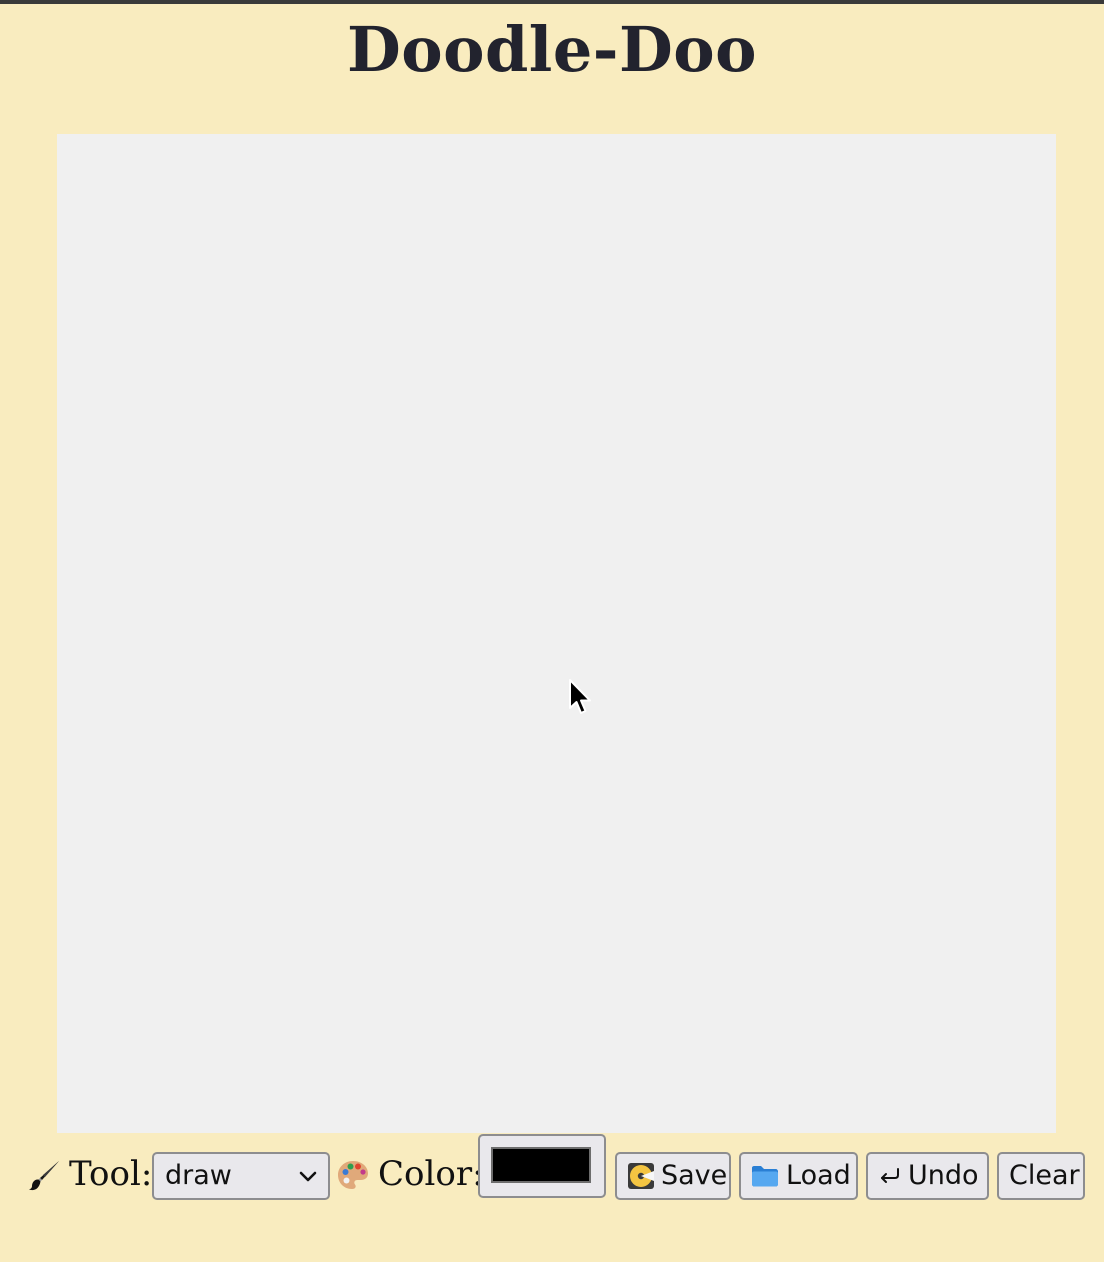 The height and width of the screenshot is (1262, 1104). What do you see at coordinates (818, 1175) in the screenshot?
I see `load-button-label: Load` at bounding box center [818, 1175].